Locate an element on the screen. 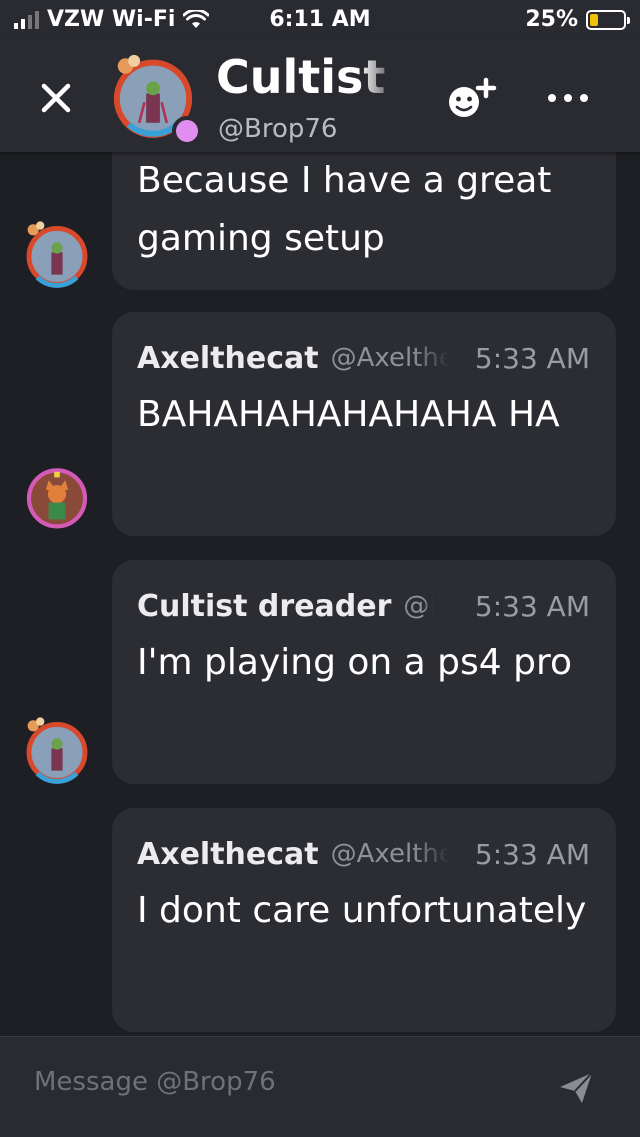 The width and height of the screenshot is (640, 1137). message-text: I'm playing on a ps4 pro is located at coordinates (354, 662).